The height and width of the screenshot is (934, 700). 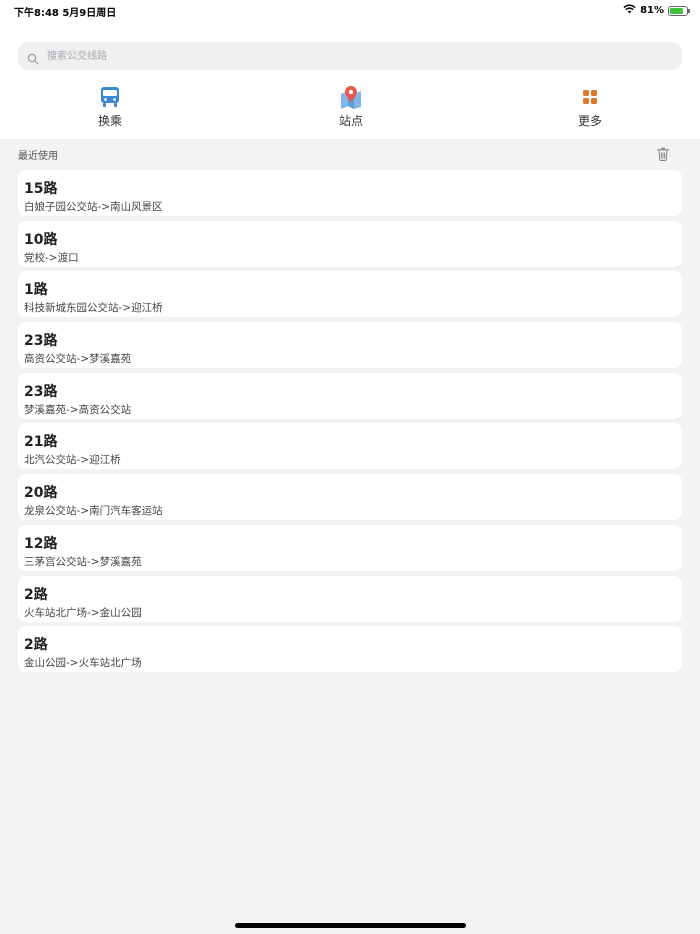 I want to click on route-card: 15路 白娘子园公交站->南山风景区, so click(x=350, y=193).